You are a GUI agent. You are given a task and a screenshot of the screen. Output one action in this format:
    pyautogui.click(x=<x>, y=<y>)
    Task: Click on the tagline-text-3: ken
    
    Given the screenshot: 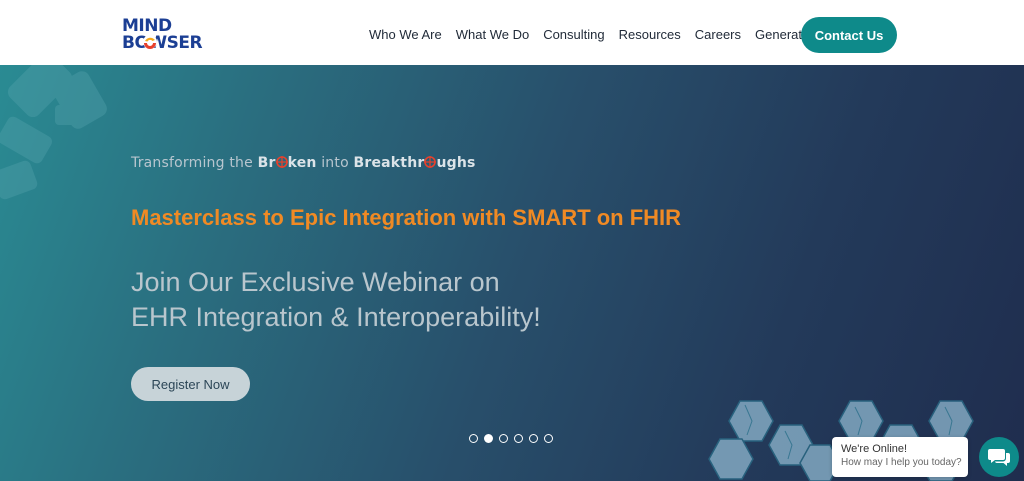 What is the action you would take?
    pyautogui.click(x=302, y=163)
    